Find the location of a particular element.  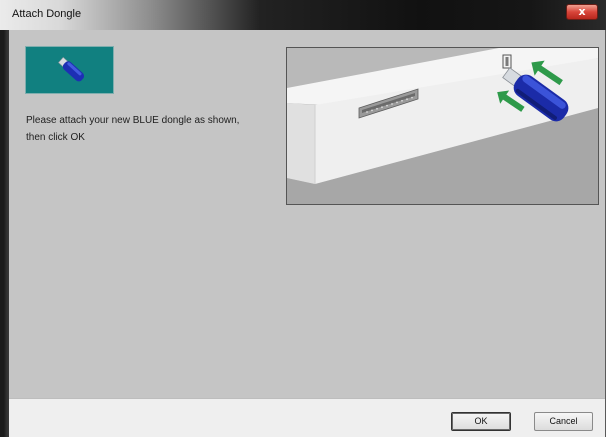

usb-port is located at coordinates (507, 61).